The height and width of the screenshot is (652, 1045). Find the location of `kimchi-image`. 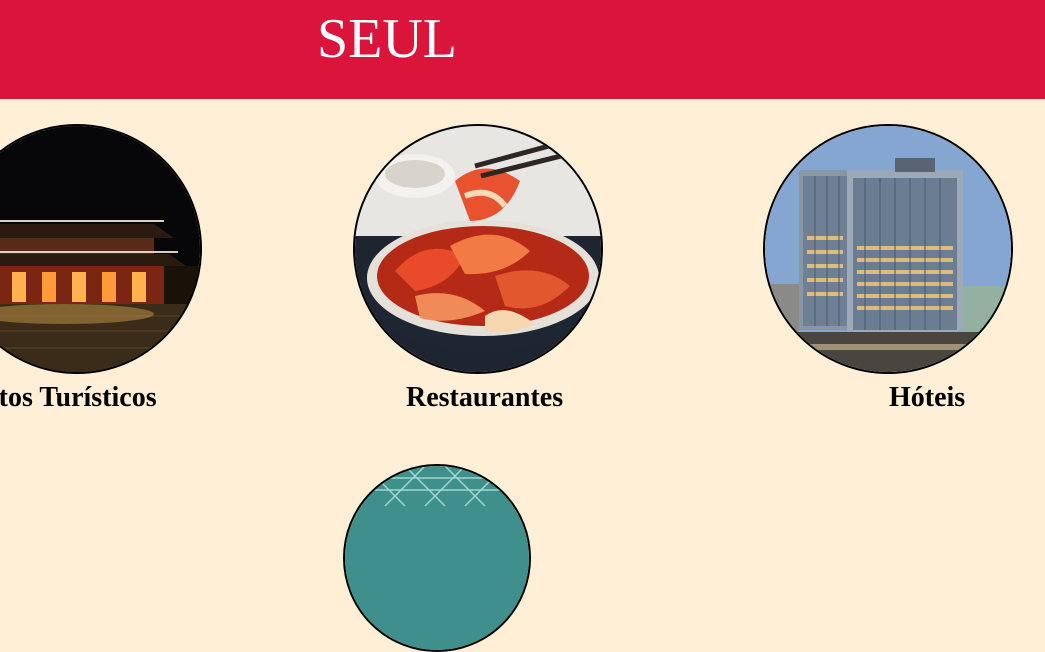

kimchi-image is located at coordinates (478, 249).